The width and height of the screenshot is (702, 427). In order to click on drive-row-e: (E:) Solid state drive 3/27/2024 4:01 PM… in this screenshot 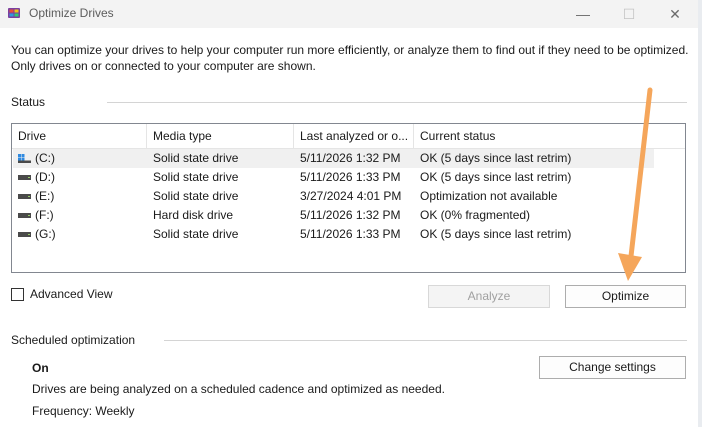, I will do `click(333, 196)`.